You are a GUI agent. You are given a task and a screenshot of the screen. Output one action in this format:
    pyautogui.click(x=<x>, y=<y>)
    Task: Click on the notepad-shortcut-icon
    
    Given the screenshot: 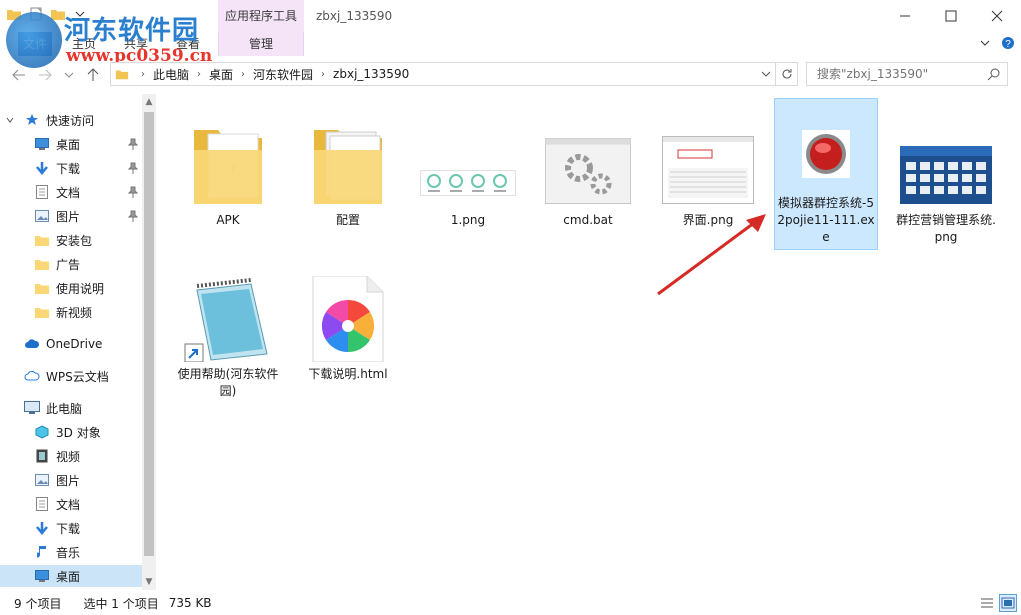 What is the action you would take?
    pyautogui.click(x=228, y=309)
    